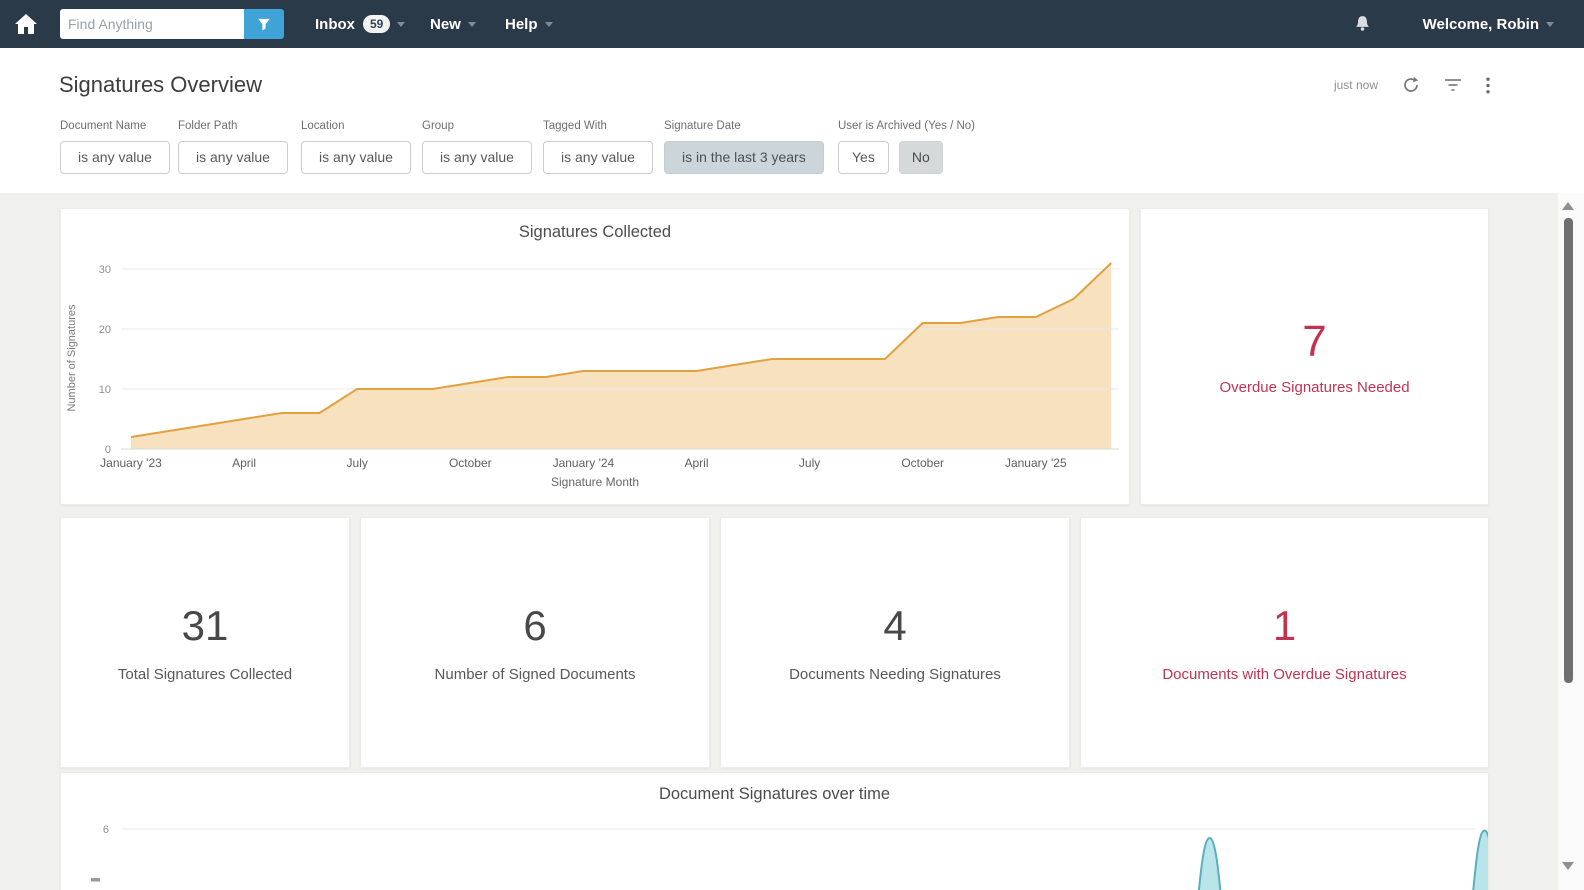 This screenshot has width=1584, height=890. Describe the element at coordinates (105, 330) in the screenshot. I see `svg-text: 20` at that location.